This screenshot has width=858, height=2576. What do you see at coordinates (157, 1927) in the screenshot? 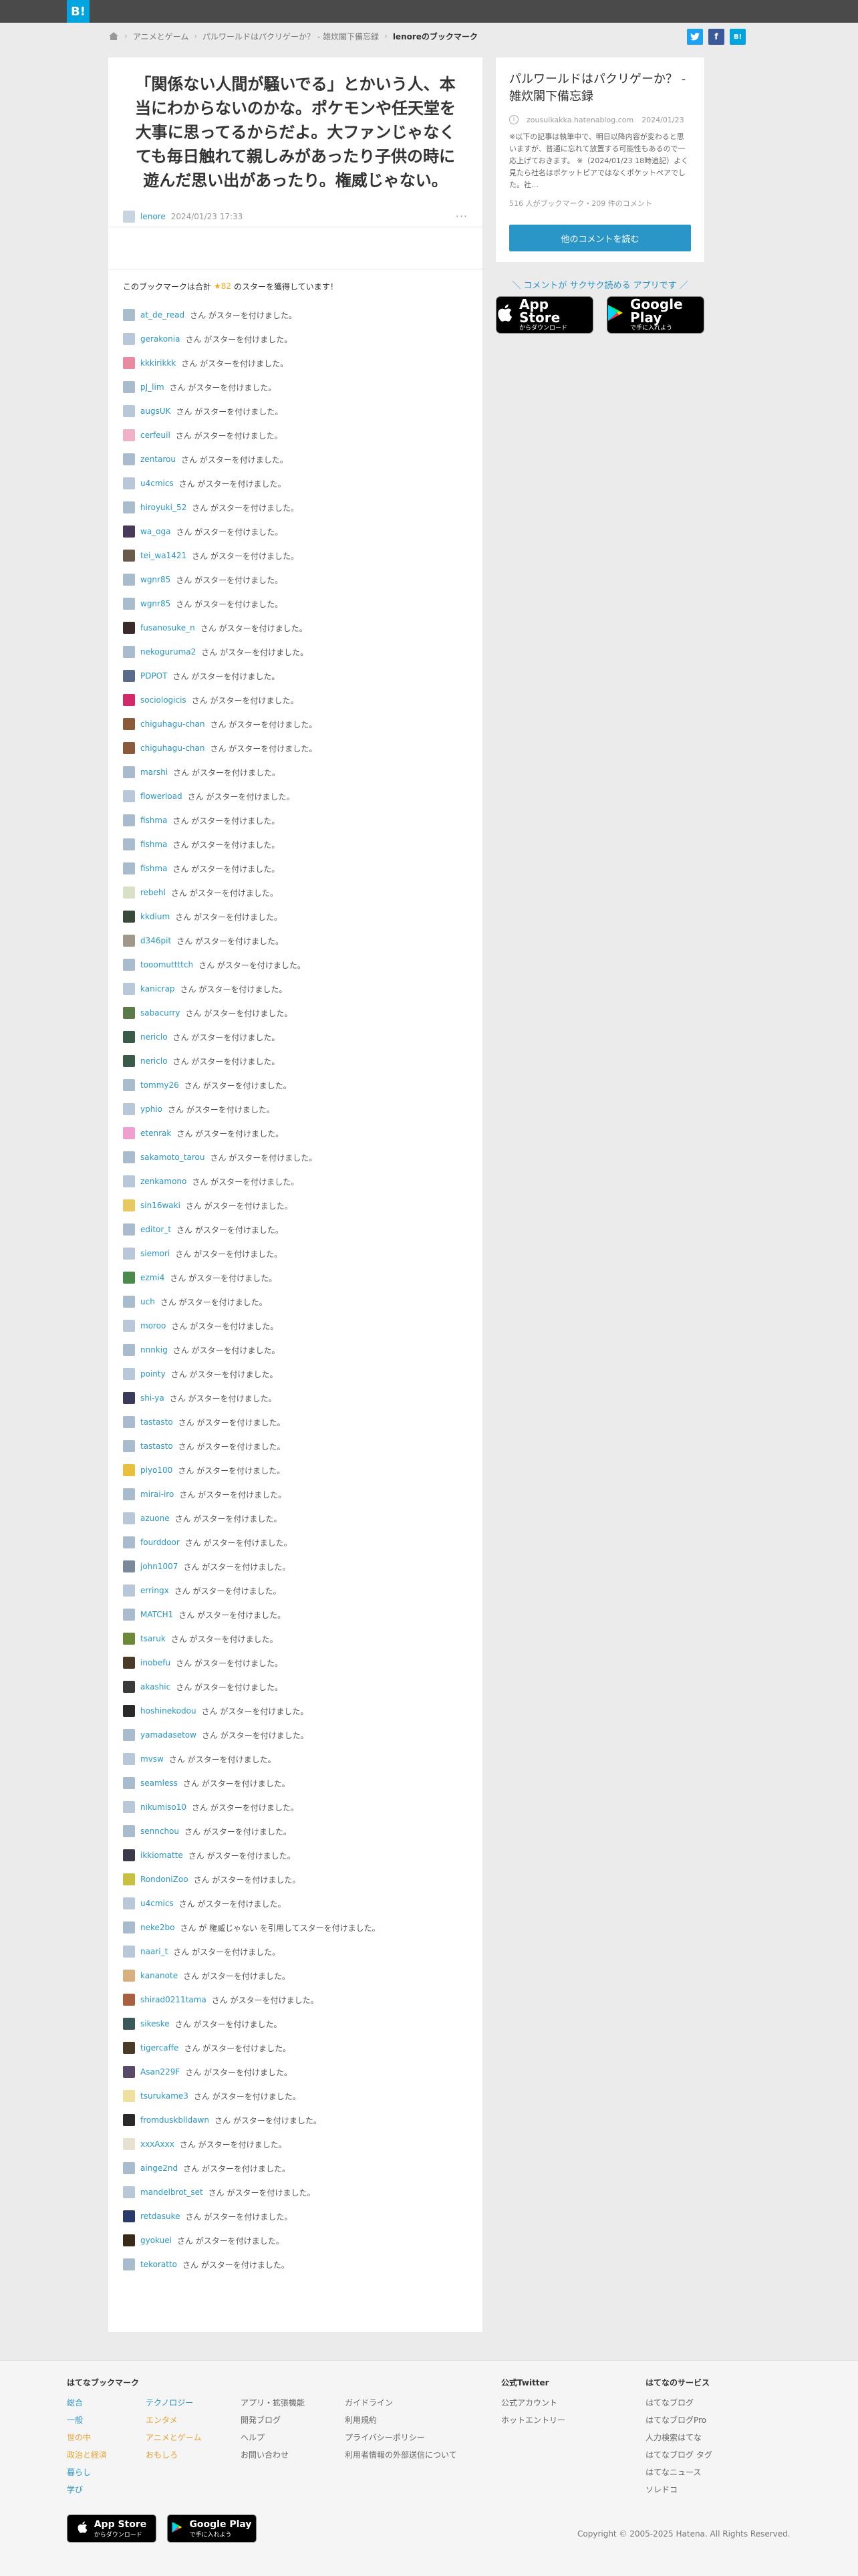
I see `star-user-link: neke2bo` at bounding box center [157, 1927].